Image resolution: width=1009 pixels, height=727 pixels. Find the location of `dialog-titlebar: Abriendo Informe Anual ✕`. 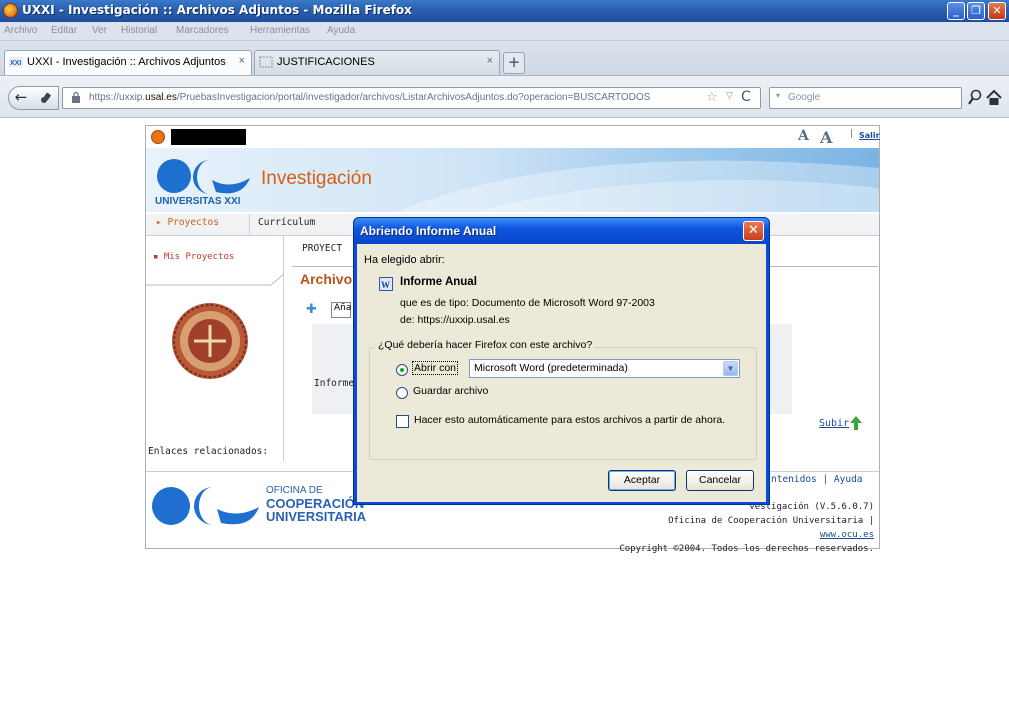

dialog-titlebar: Abriendo Informe Anual ✕ is located at coordinates (561, 231).